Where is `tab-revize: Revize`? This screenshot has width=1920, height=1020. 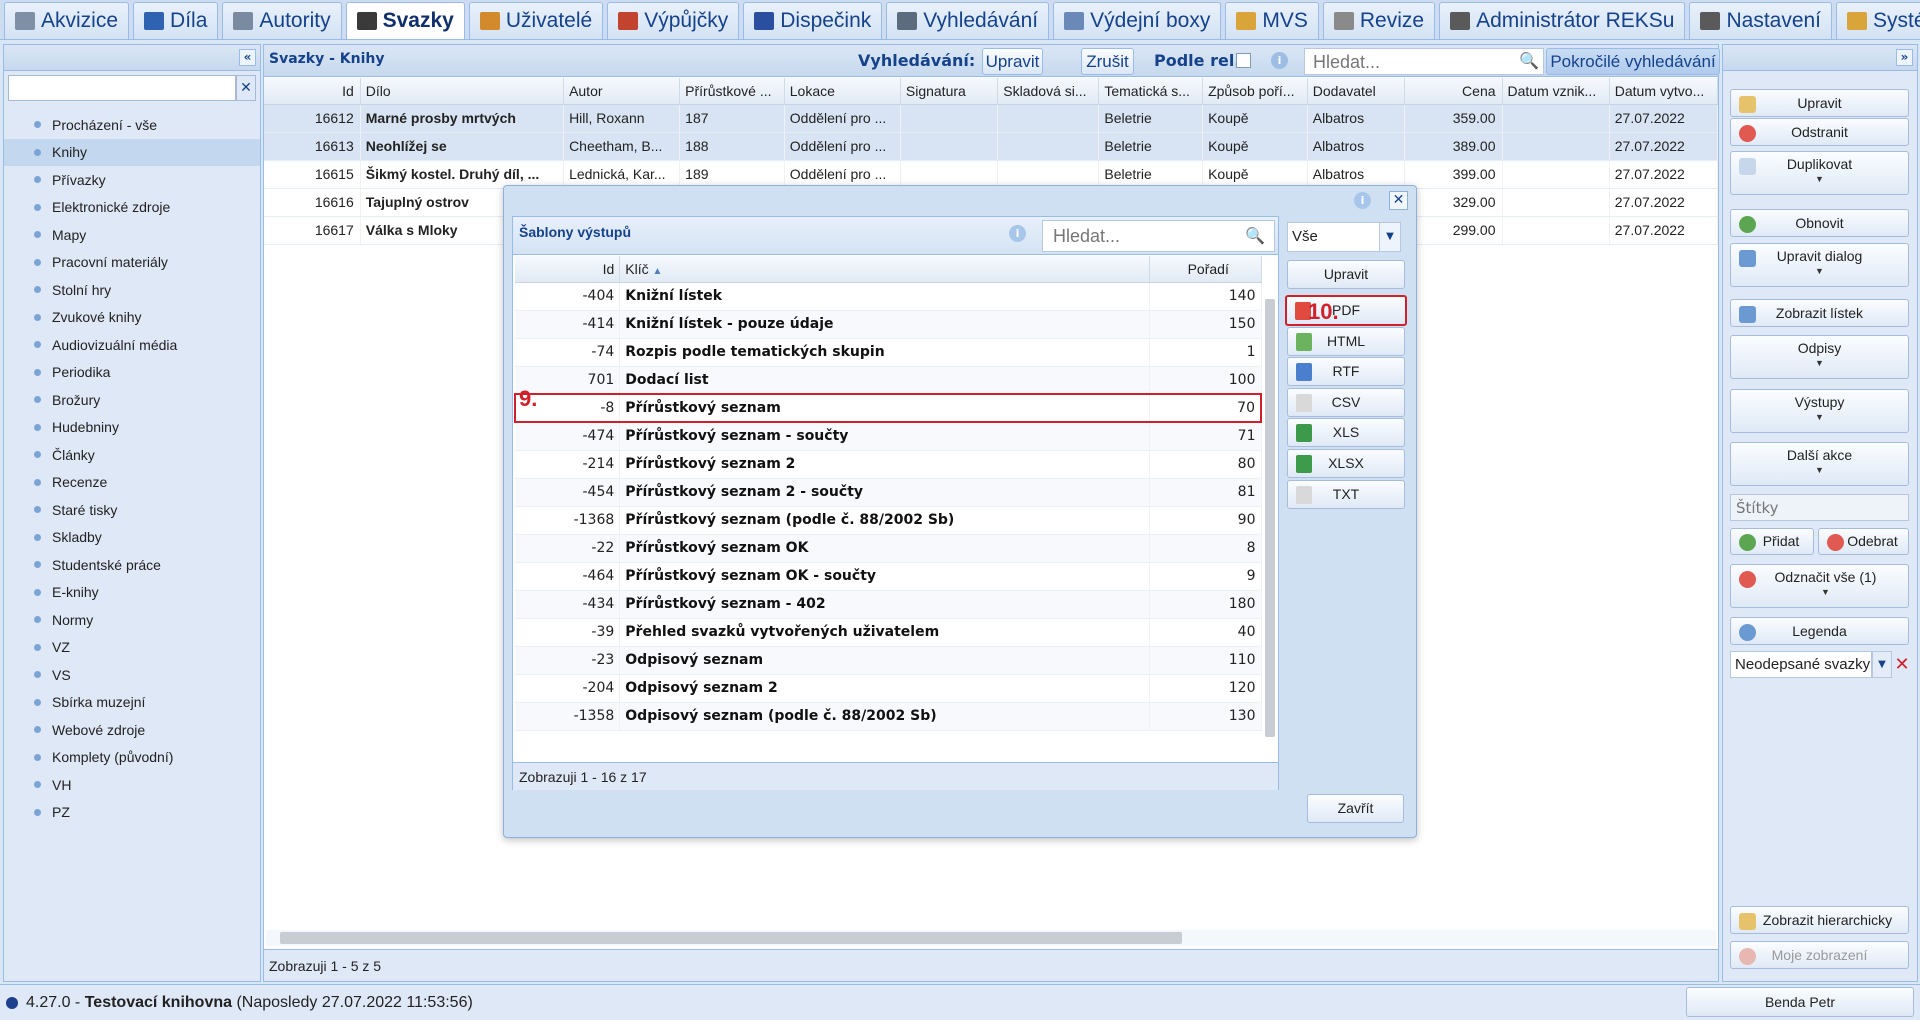
tab-revize: Revize is located at coordinates (1379, 20).